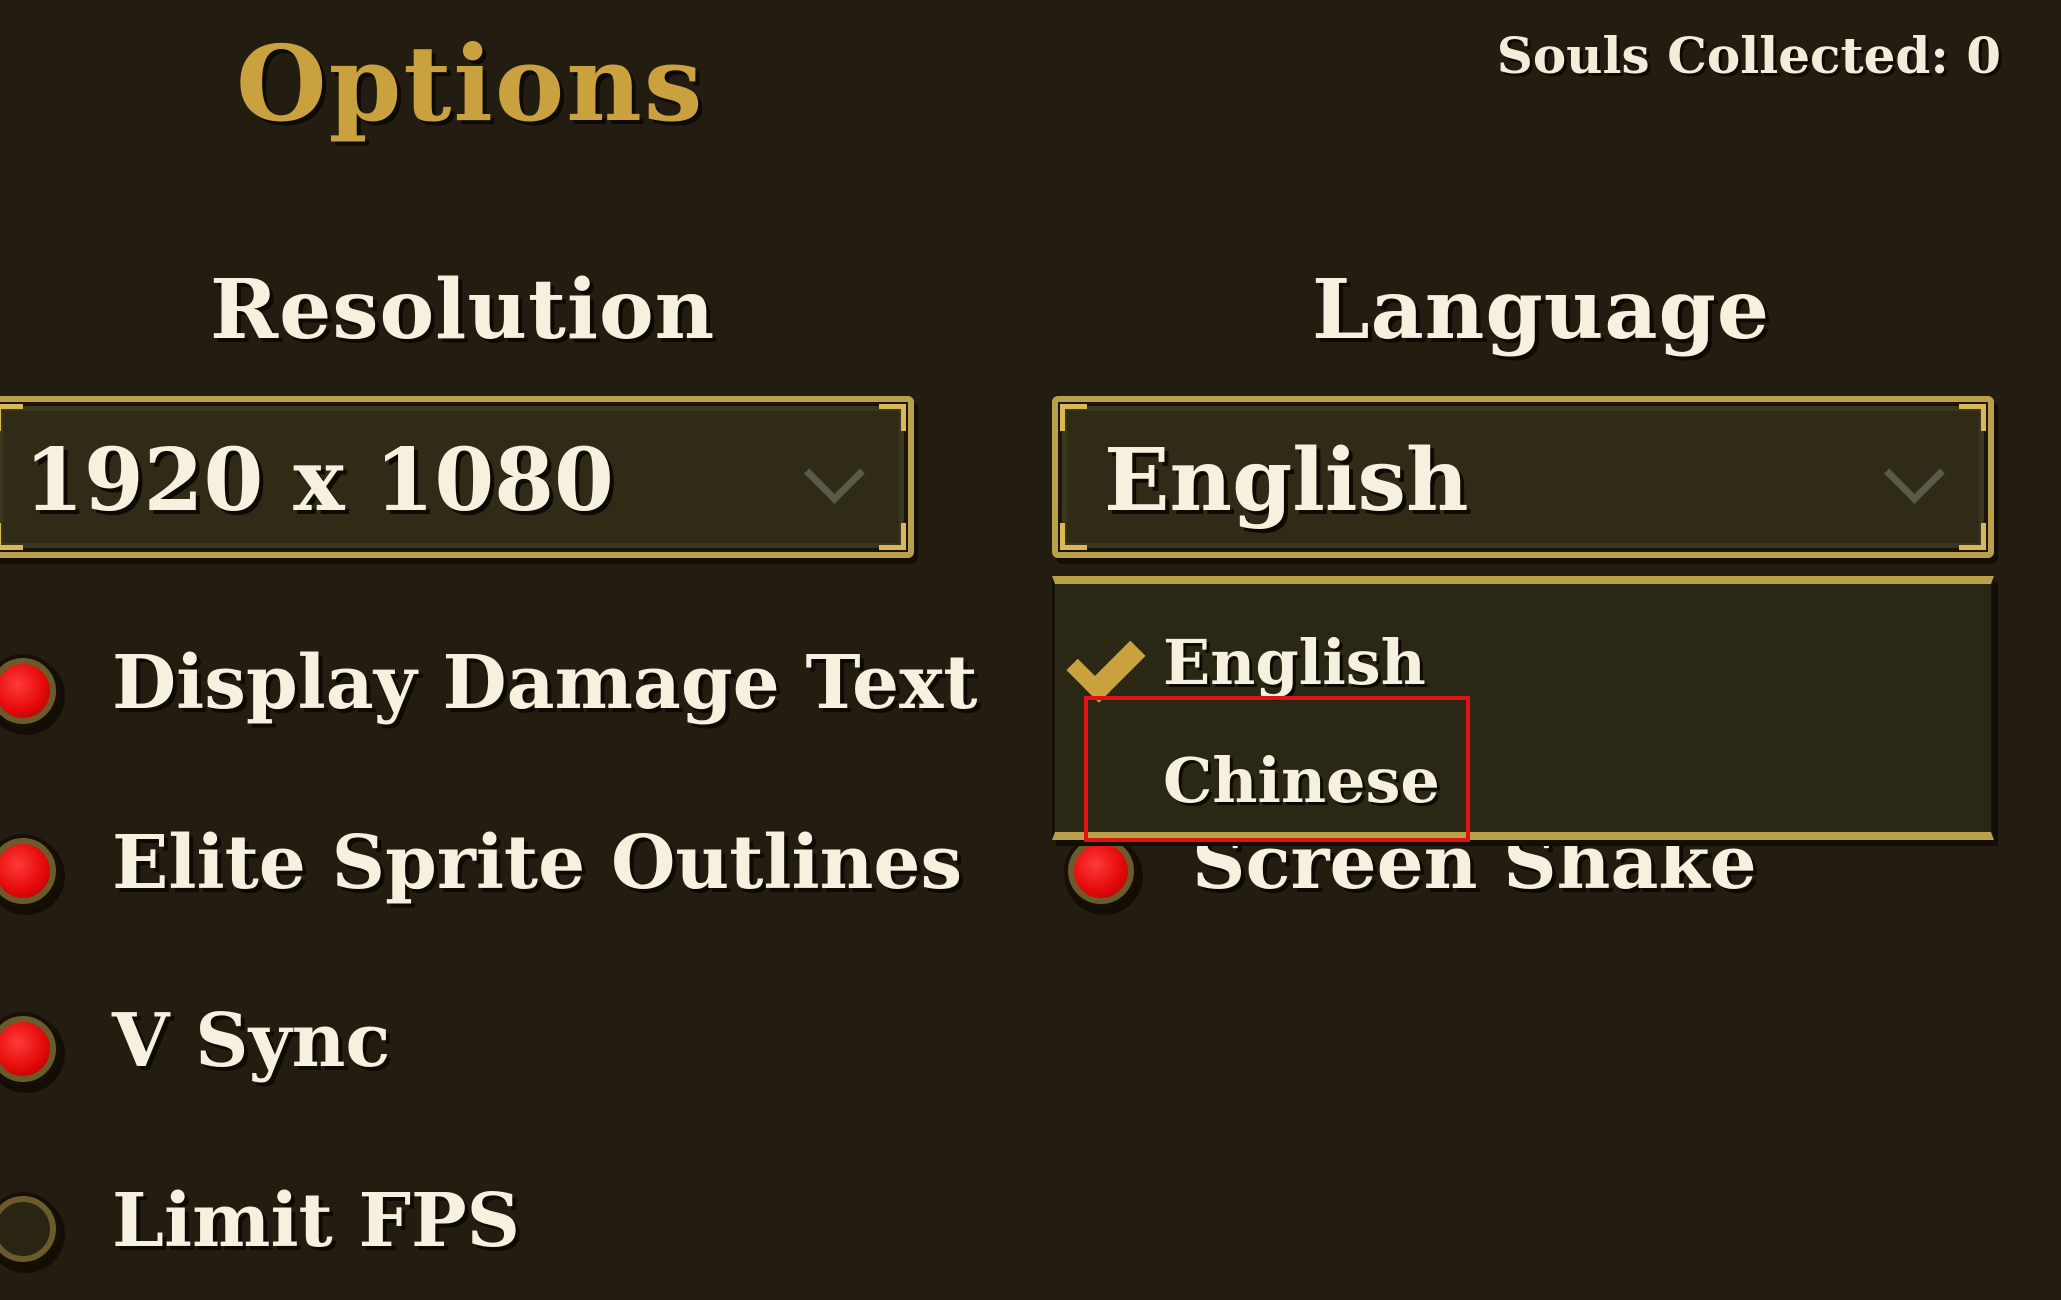  What do you see at coordinates (545, 683) in the screenshot?
I see `toggle-label: Display Damage Text` at bounding box center [545, 683].